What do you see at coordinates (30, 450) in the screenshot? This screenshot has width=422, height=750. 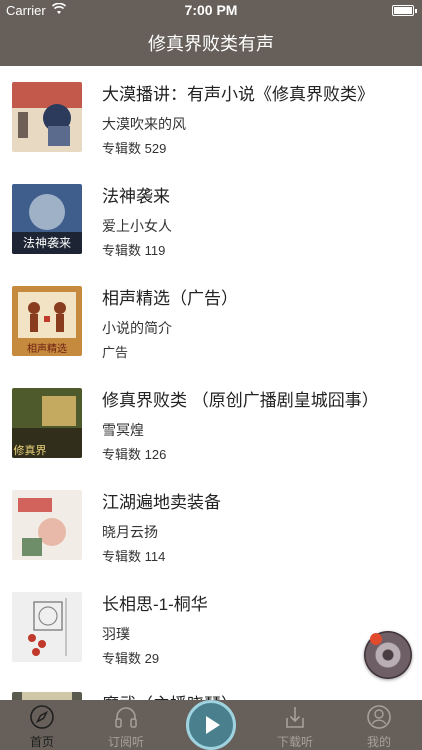 I see `cover-text: 修真界` at bounding box center [30, 450].